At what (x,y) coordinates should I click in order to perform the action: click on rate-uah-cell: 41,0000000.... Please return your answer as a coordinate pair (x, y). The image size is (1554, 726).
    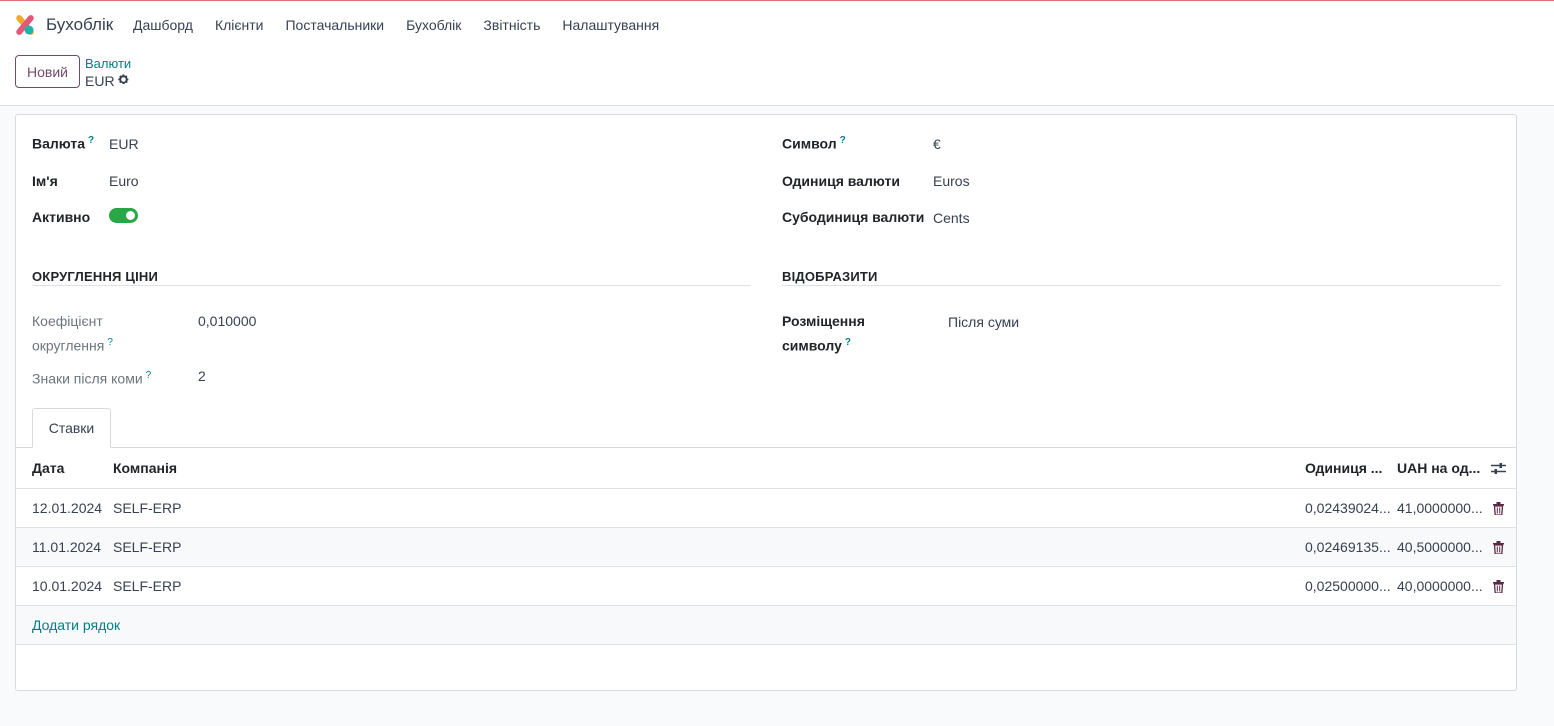
    Looking at the image, I should click on (1440, 508).